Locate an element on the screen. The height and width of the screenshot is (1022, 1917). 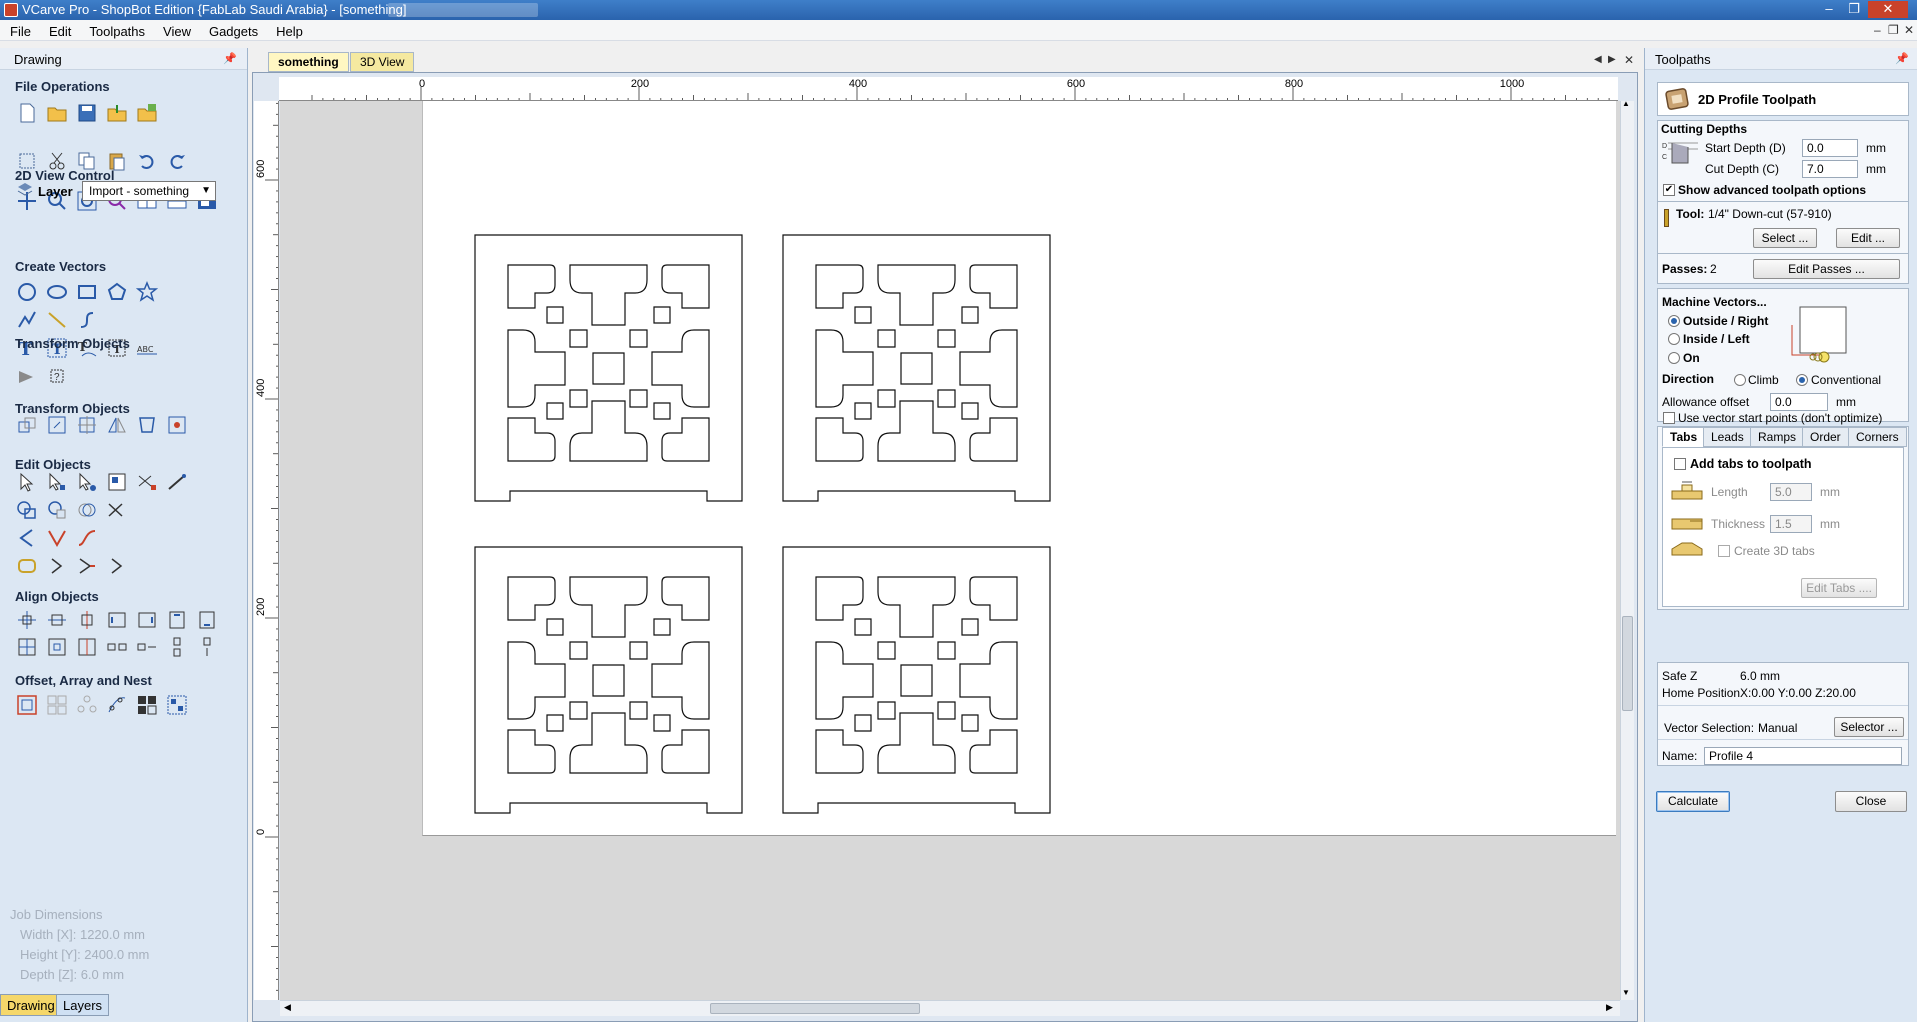
tab-ramps: Ramps is located at coordinates (1777, 437).